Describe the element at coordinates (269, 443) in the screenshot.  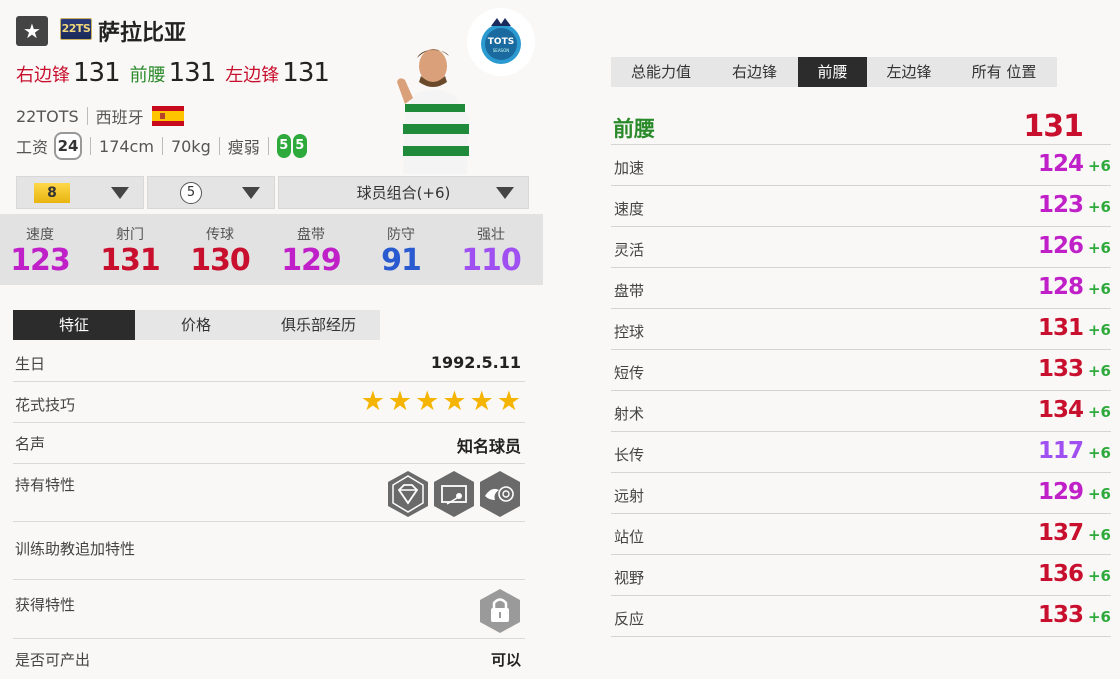
I see `reputation-row: 名声 知名球员` at that location.